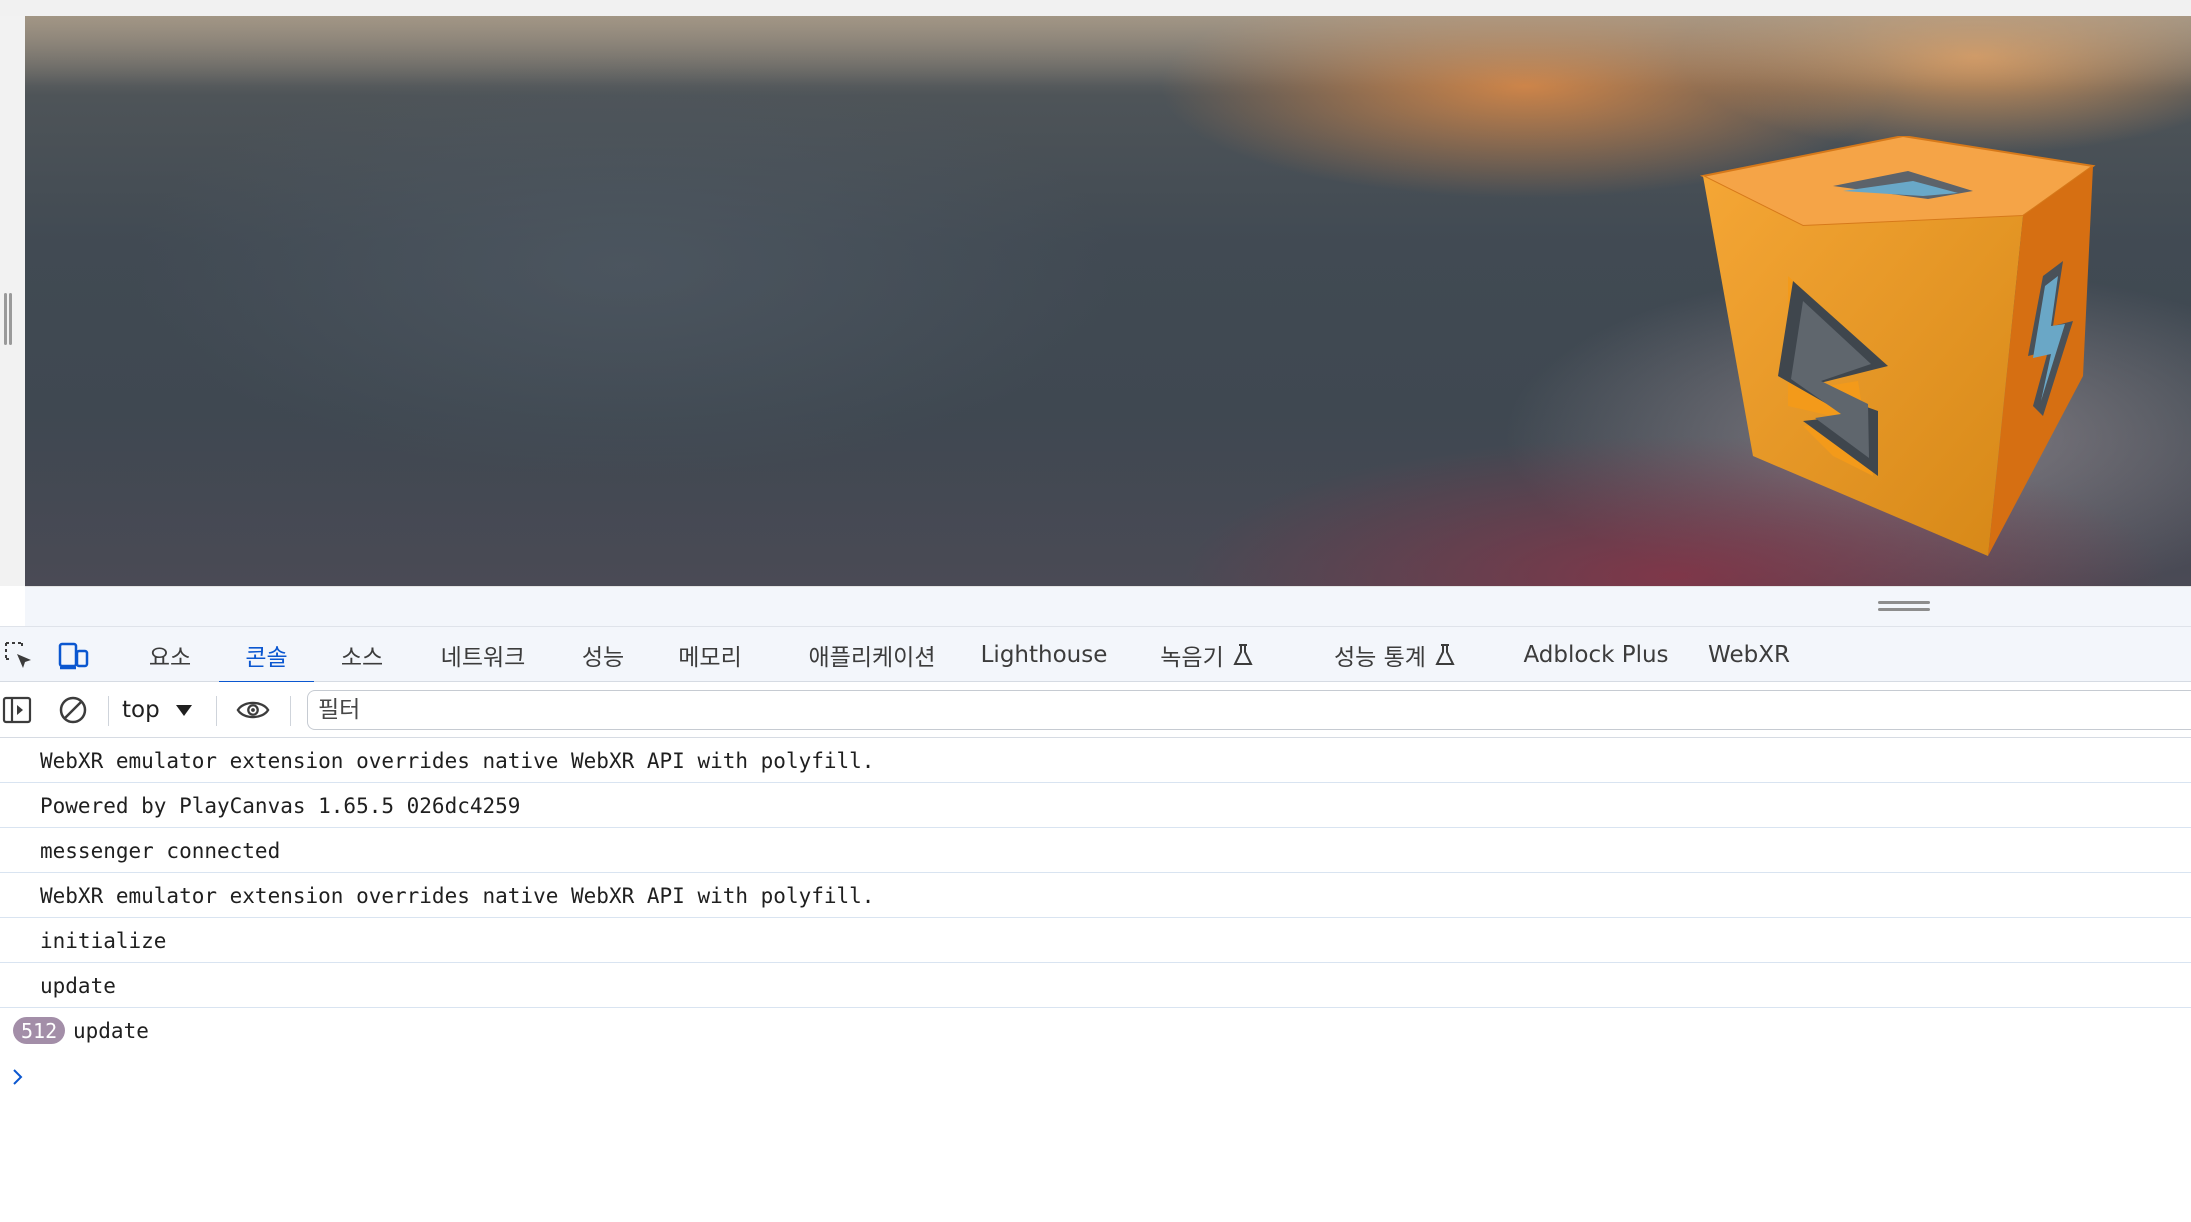  I want to click on tab-recorder-label: 녹음기, so click(1192, 658).